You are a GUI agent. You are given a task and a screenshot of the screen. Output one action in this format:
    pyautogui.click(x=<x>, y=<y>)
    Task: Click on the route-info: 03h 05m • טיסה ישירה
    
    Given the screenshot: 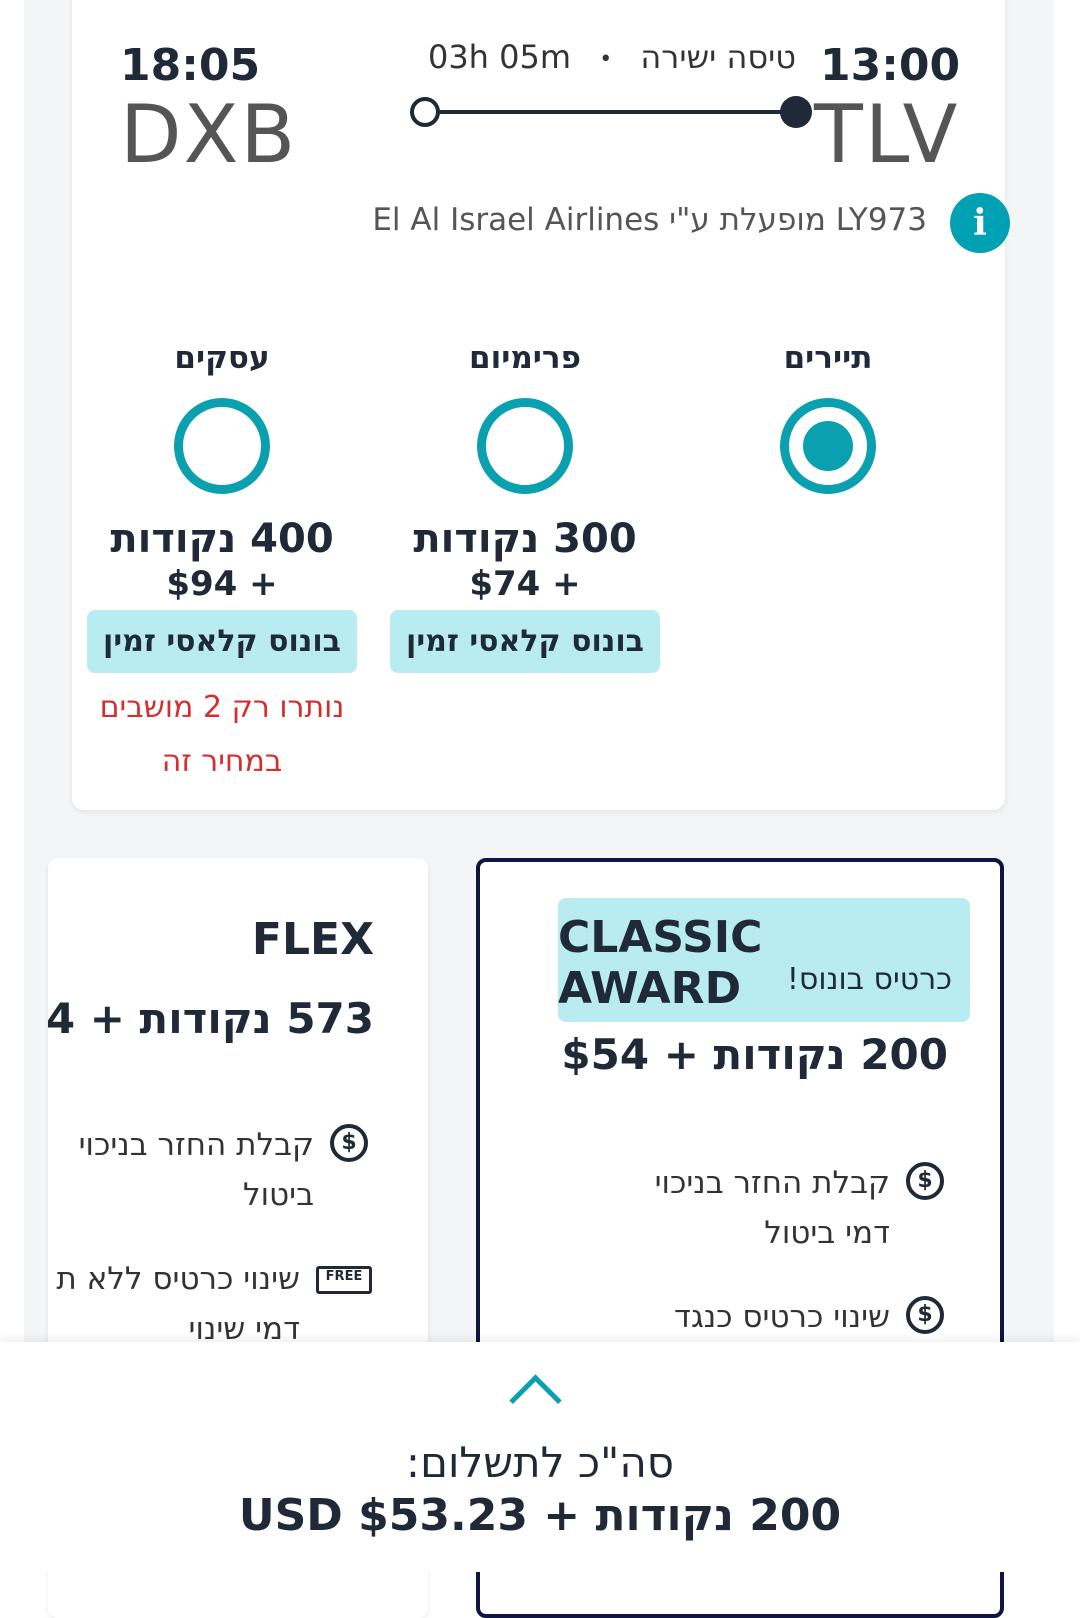 What is the action you would take?
    pyautogui.click(x=612, y=57)
    